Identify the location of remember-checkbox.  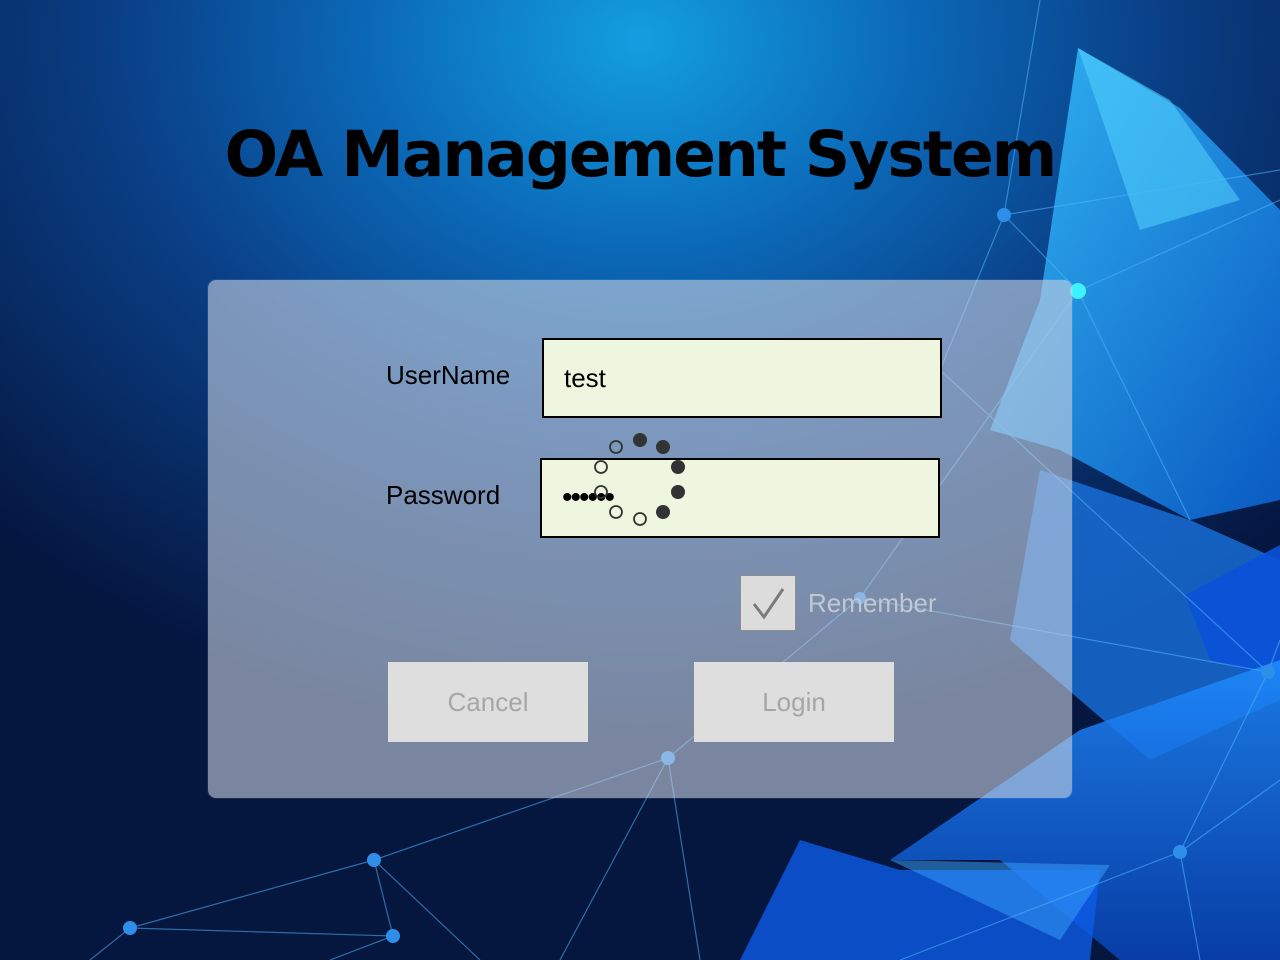
(768, 603).